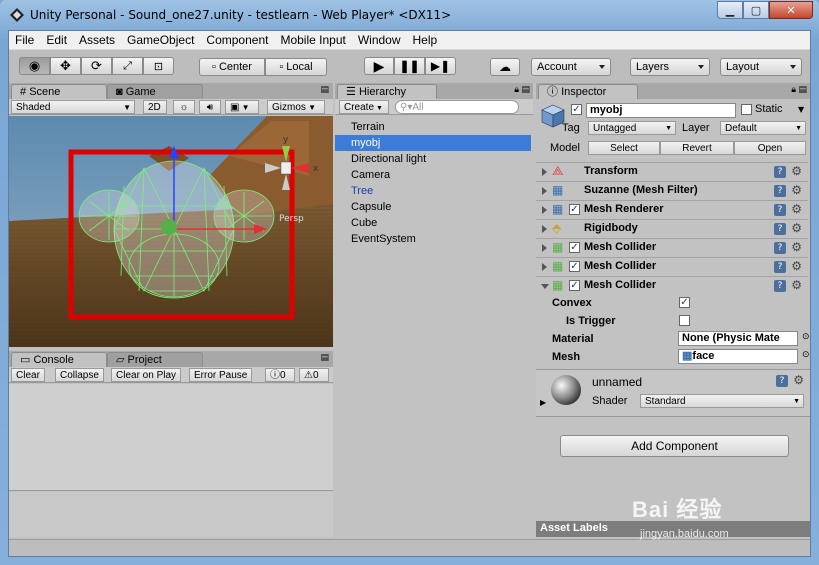 This screenshot has height=565, width=819. What do you see at coordinates (171, 514) in the screenshot?
I see `console-detail-area` at bounding box center [171, 514].